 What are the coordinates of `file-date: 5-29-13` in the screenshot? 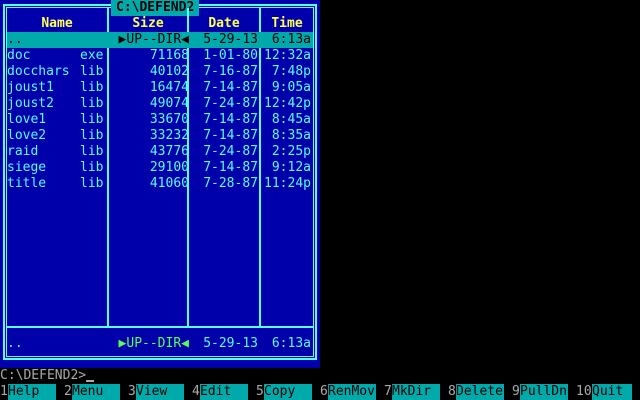 It's located at (230, 39).